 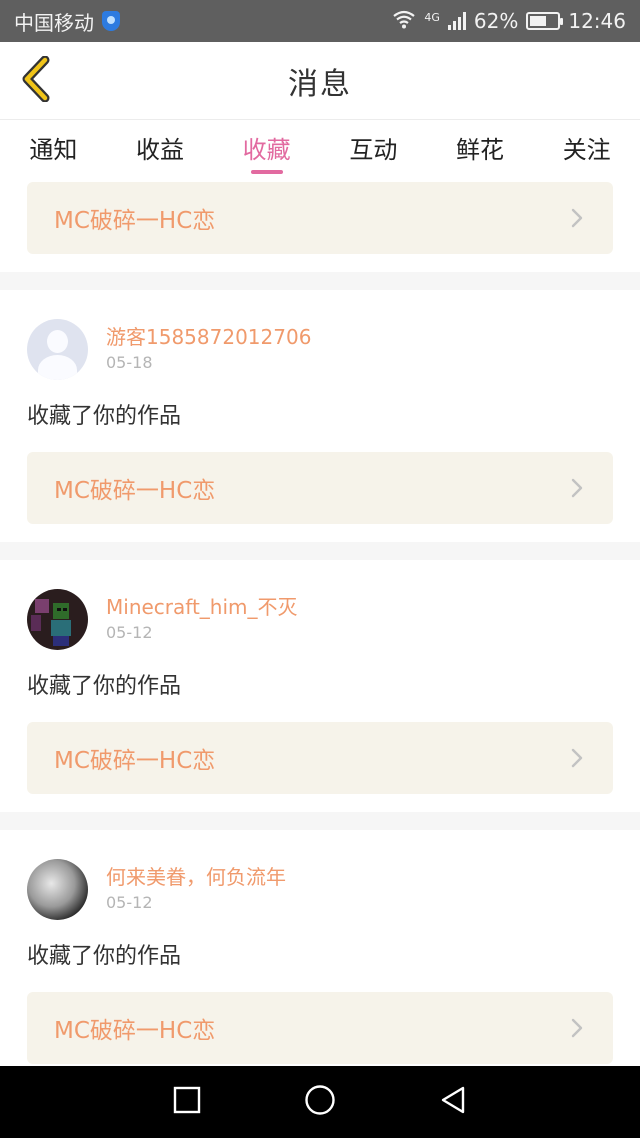 I want to click on username: 何来美眷，何负流年, so click(x=196, y=877).